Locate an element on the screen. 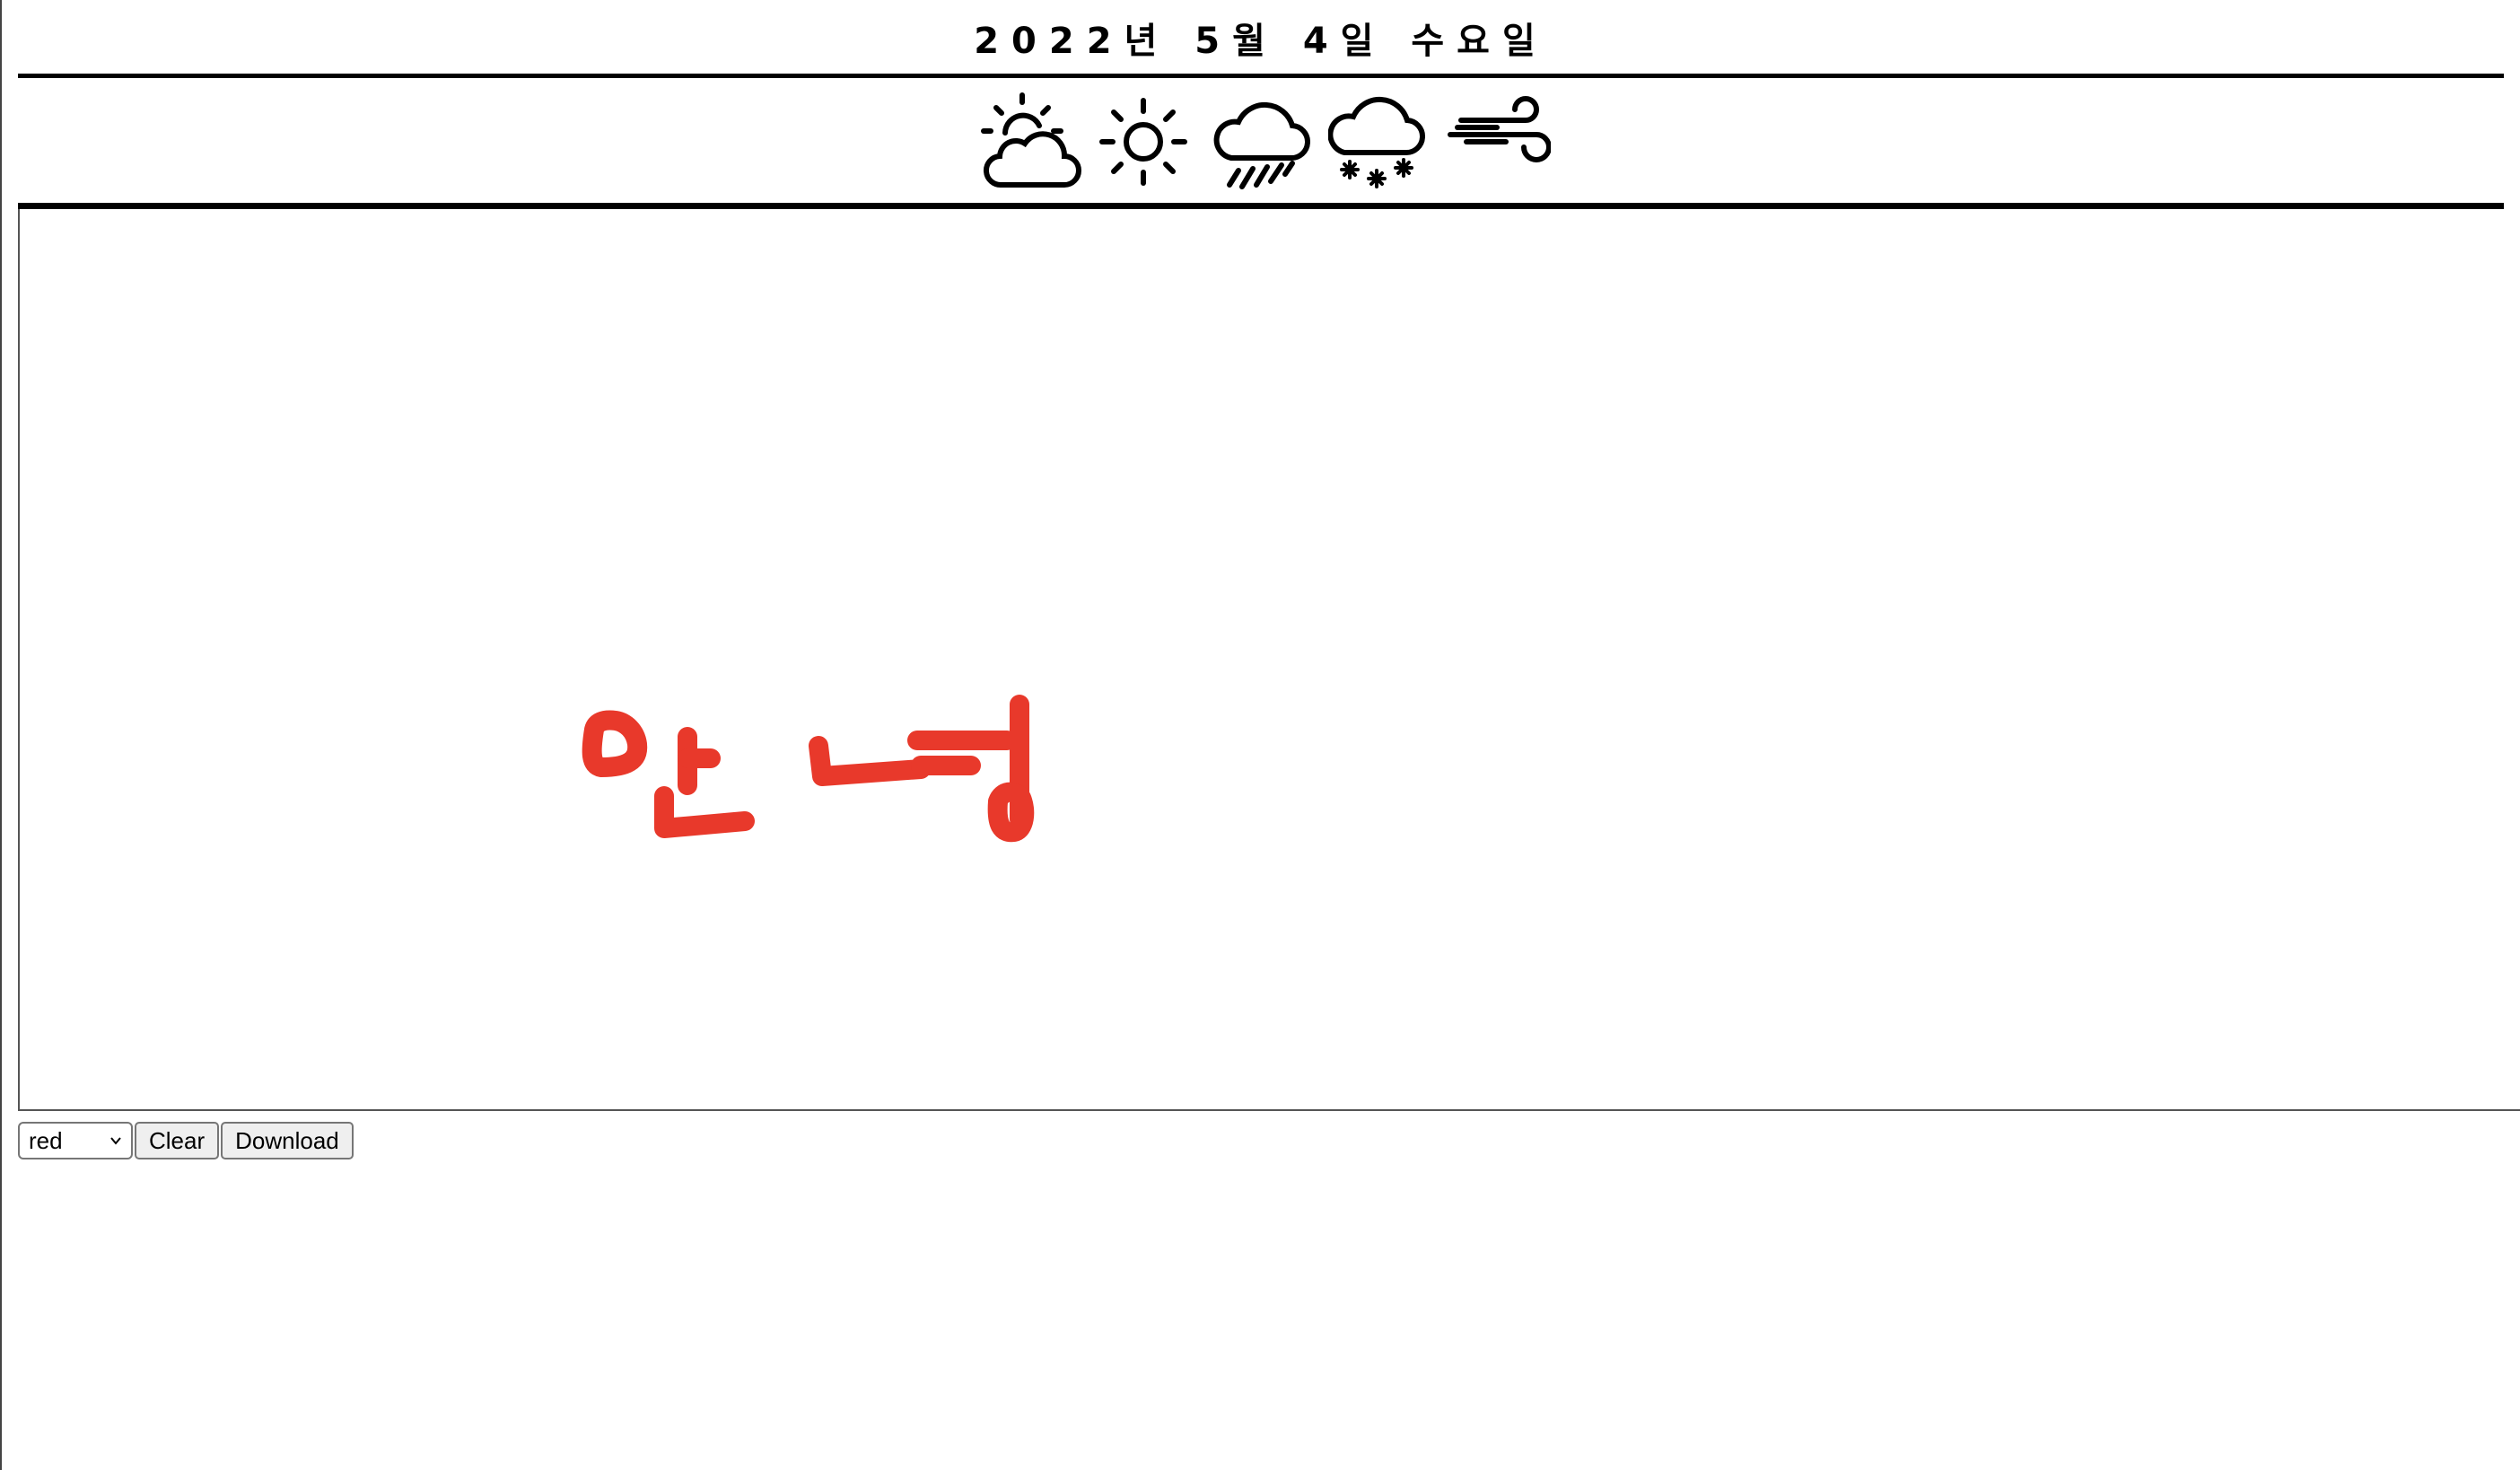  sunny-icon is located at coordinates (1143, 137).